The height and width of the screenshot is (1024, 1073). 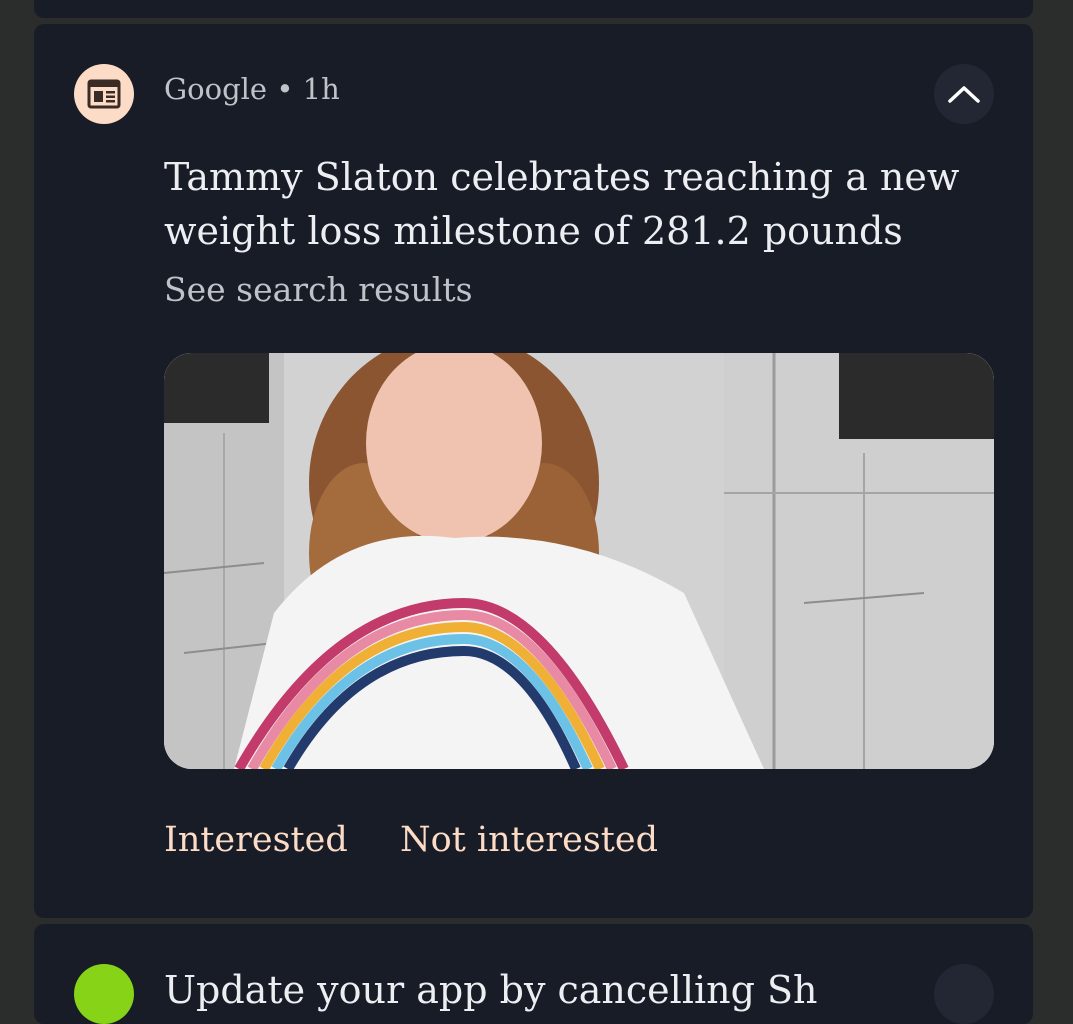 I want to click on next-notification-card: Update your app by cancelling Sh, so click(x=533, y=974).